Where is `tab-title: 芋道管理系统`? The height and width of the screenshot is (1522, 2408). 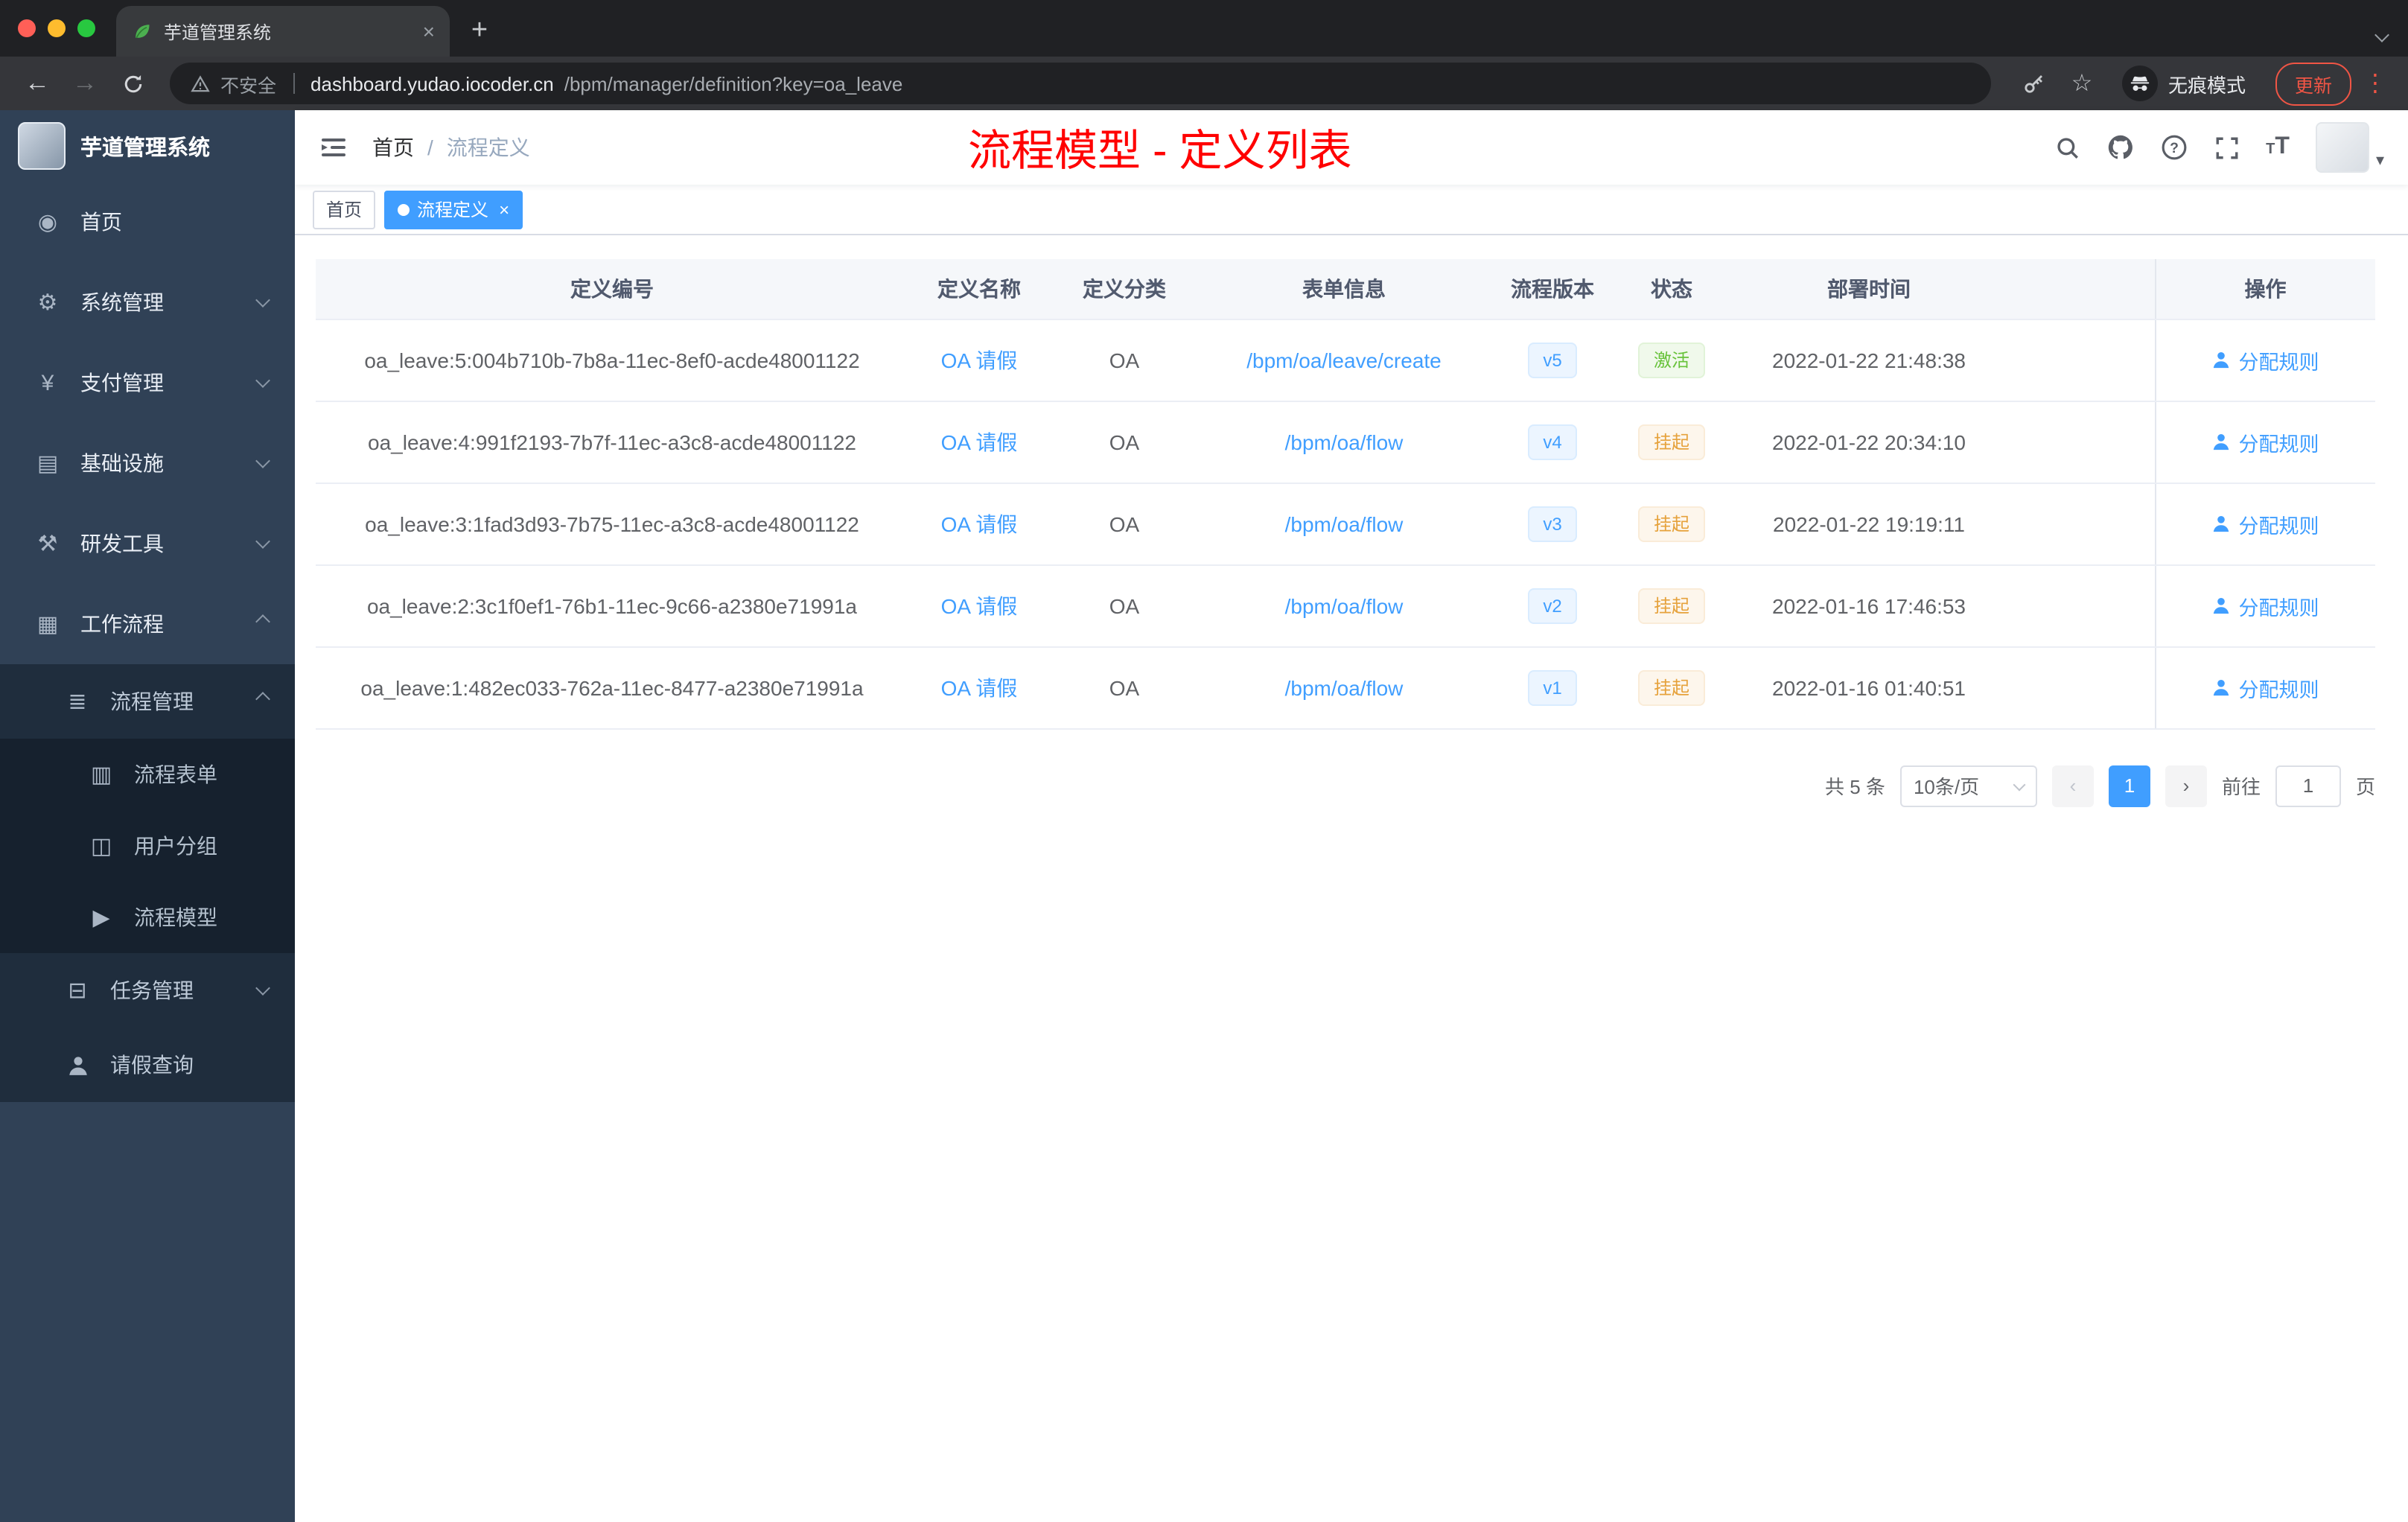
tab-title: 芋道管理系统 is located at coordinates (218, 32).